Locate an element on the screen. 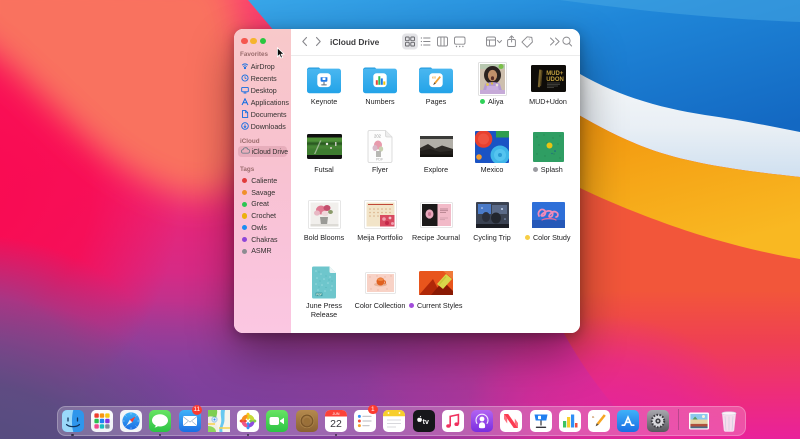 This screenshot has height=439, width=800. svg-text: UDON is located at coordinates (555, 80).